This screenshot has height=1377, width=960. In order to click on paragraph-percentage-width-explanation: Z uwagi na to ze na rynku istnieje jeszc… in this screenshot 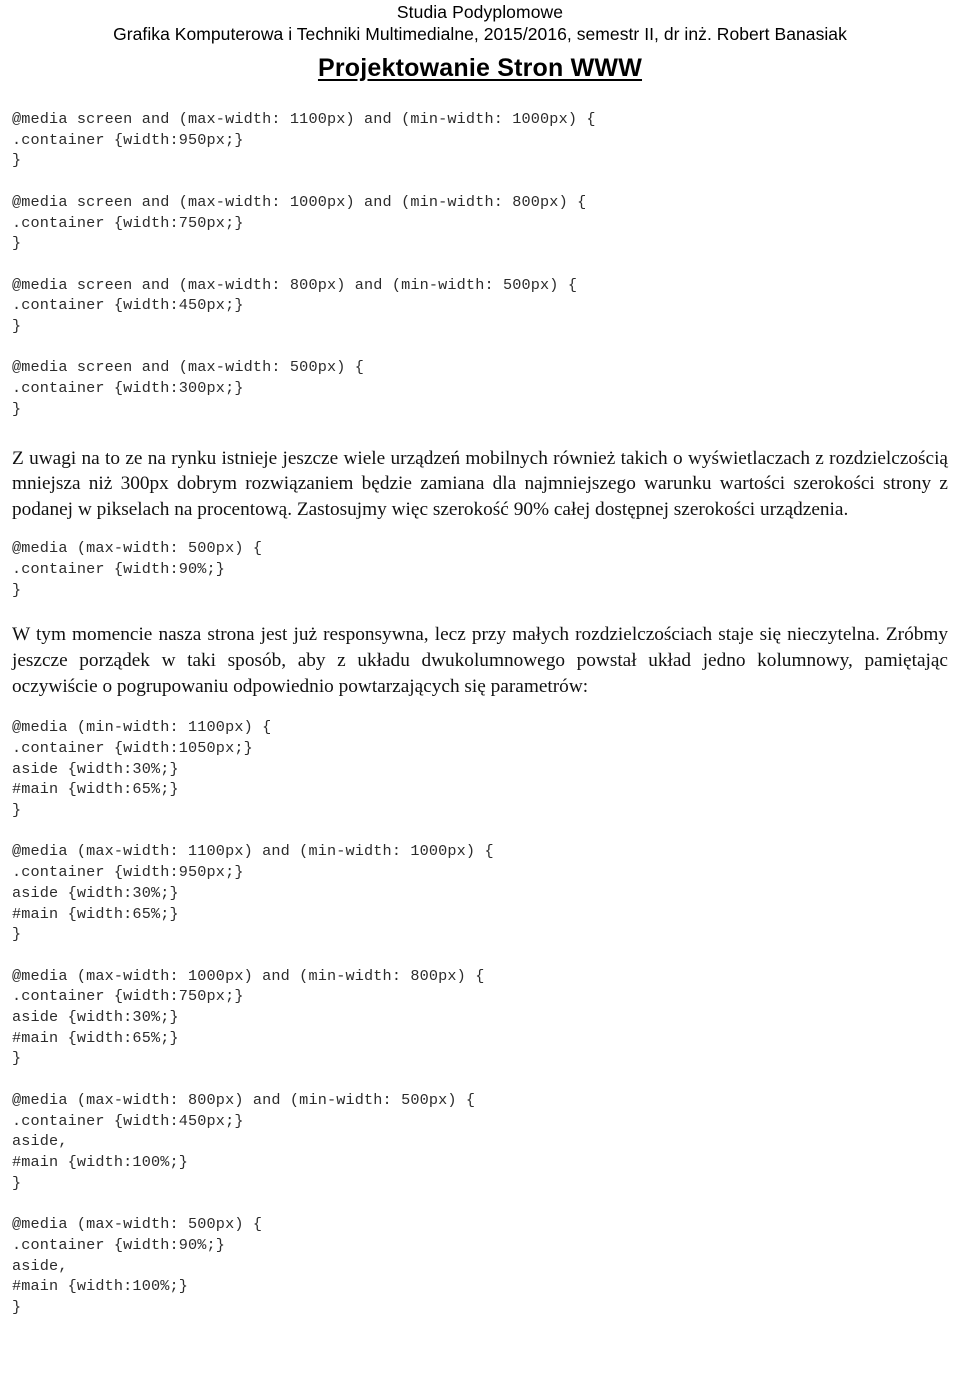, I will do `click(480, 483)`.